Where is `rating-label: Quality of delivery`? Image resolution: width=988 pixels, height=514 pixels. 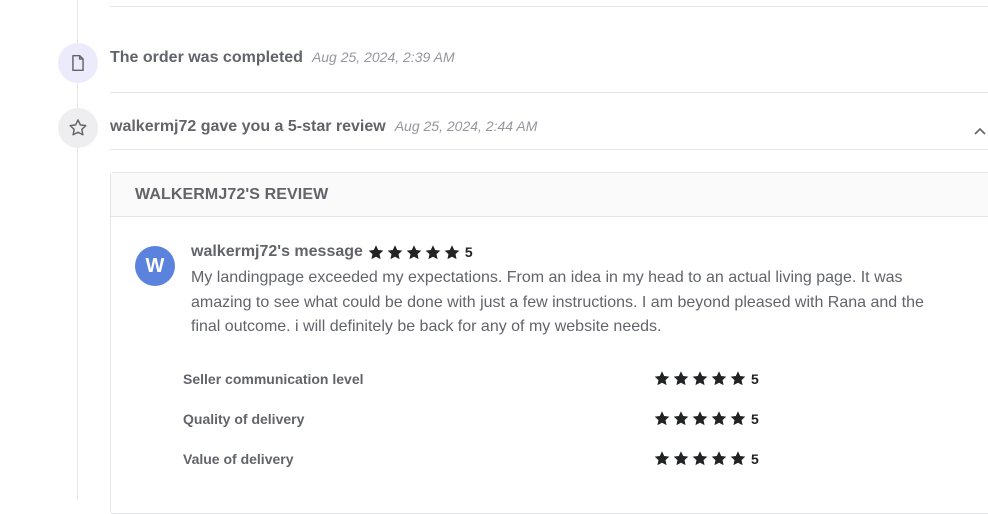 rating-label: Quality of delivery is located at coordinates (244, 419).